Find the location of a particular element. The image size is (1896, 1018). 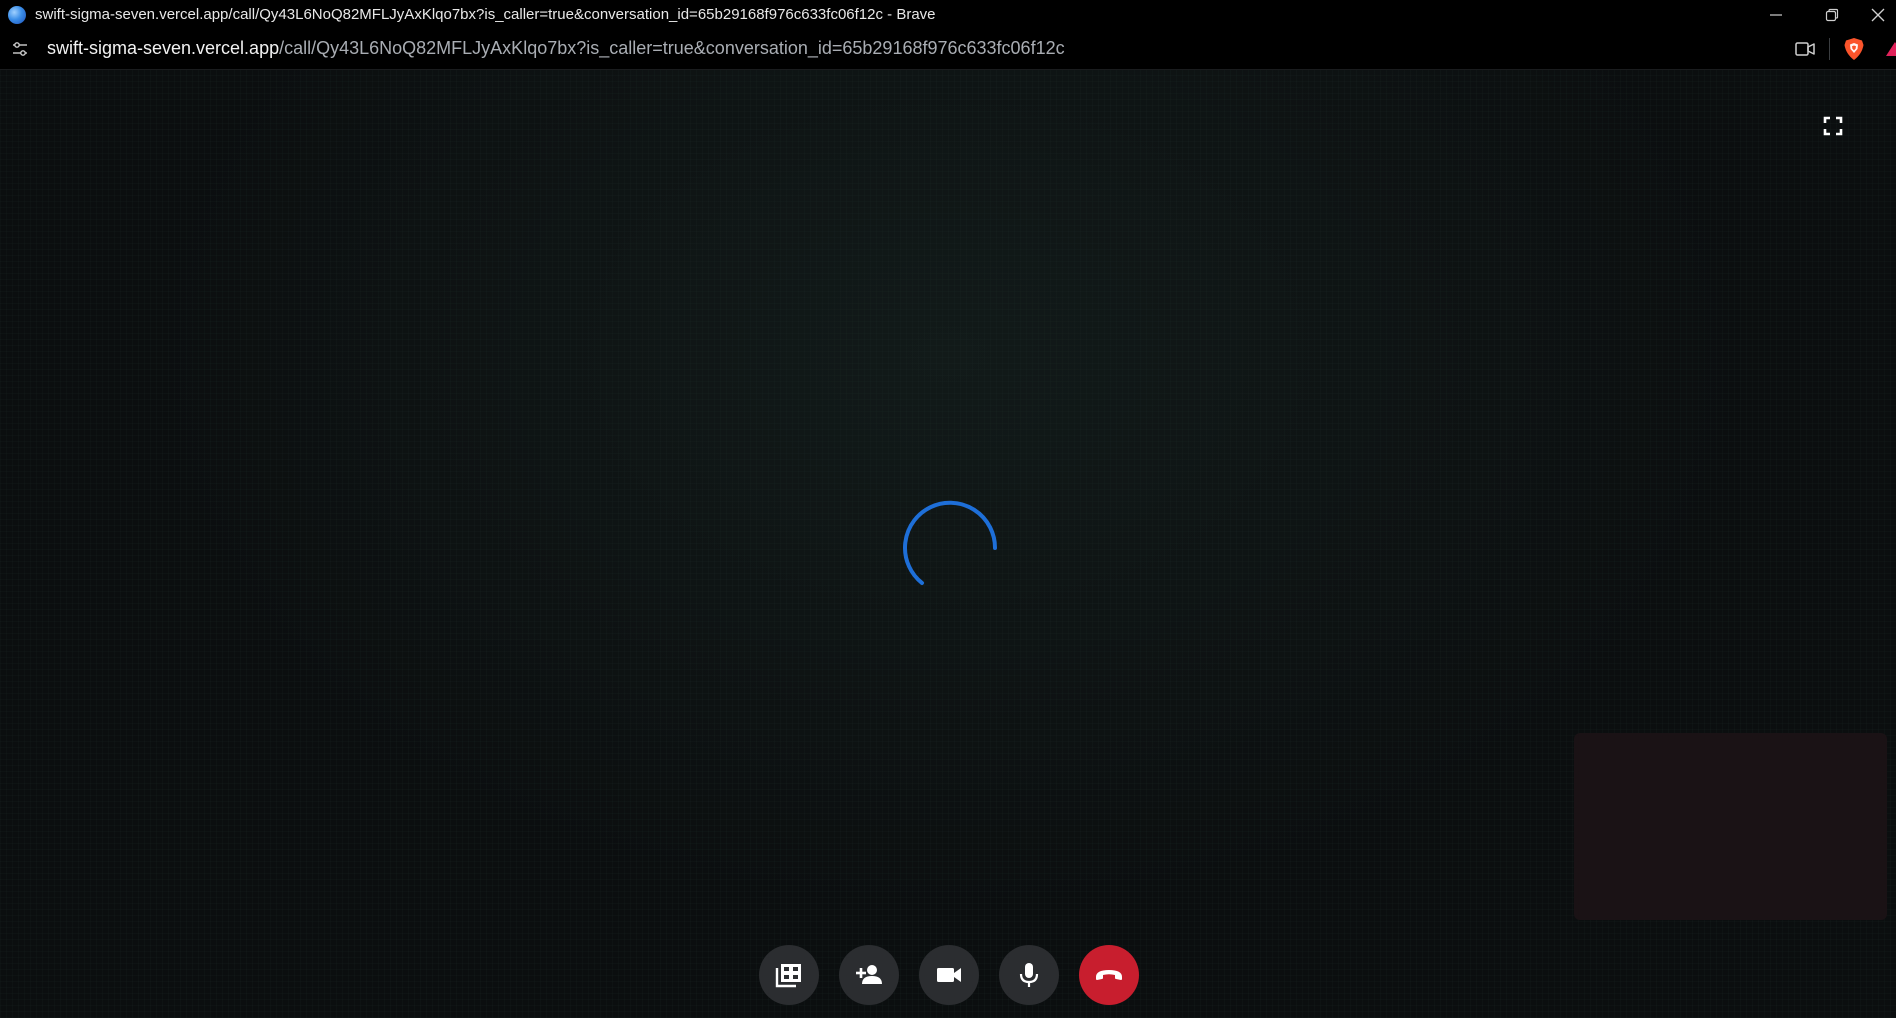

end-call-button is located at coordinates (1109, 975).